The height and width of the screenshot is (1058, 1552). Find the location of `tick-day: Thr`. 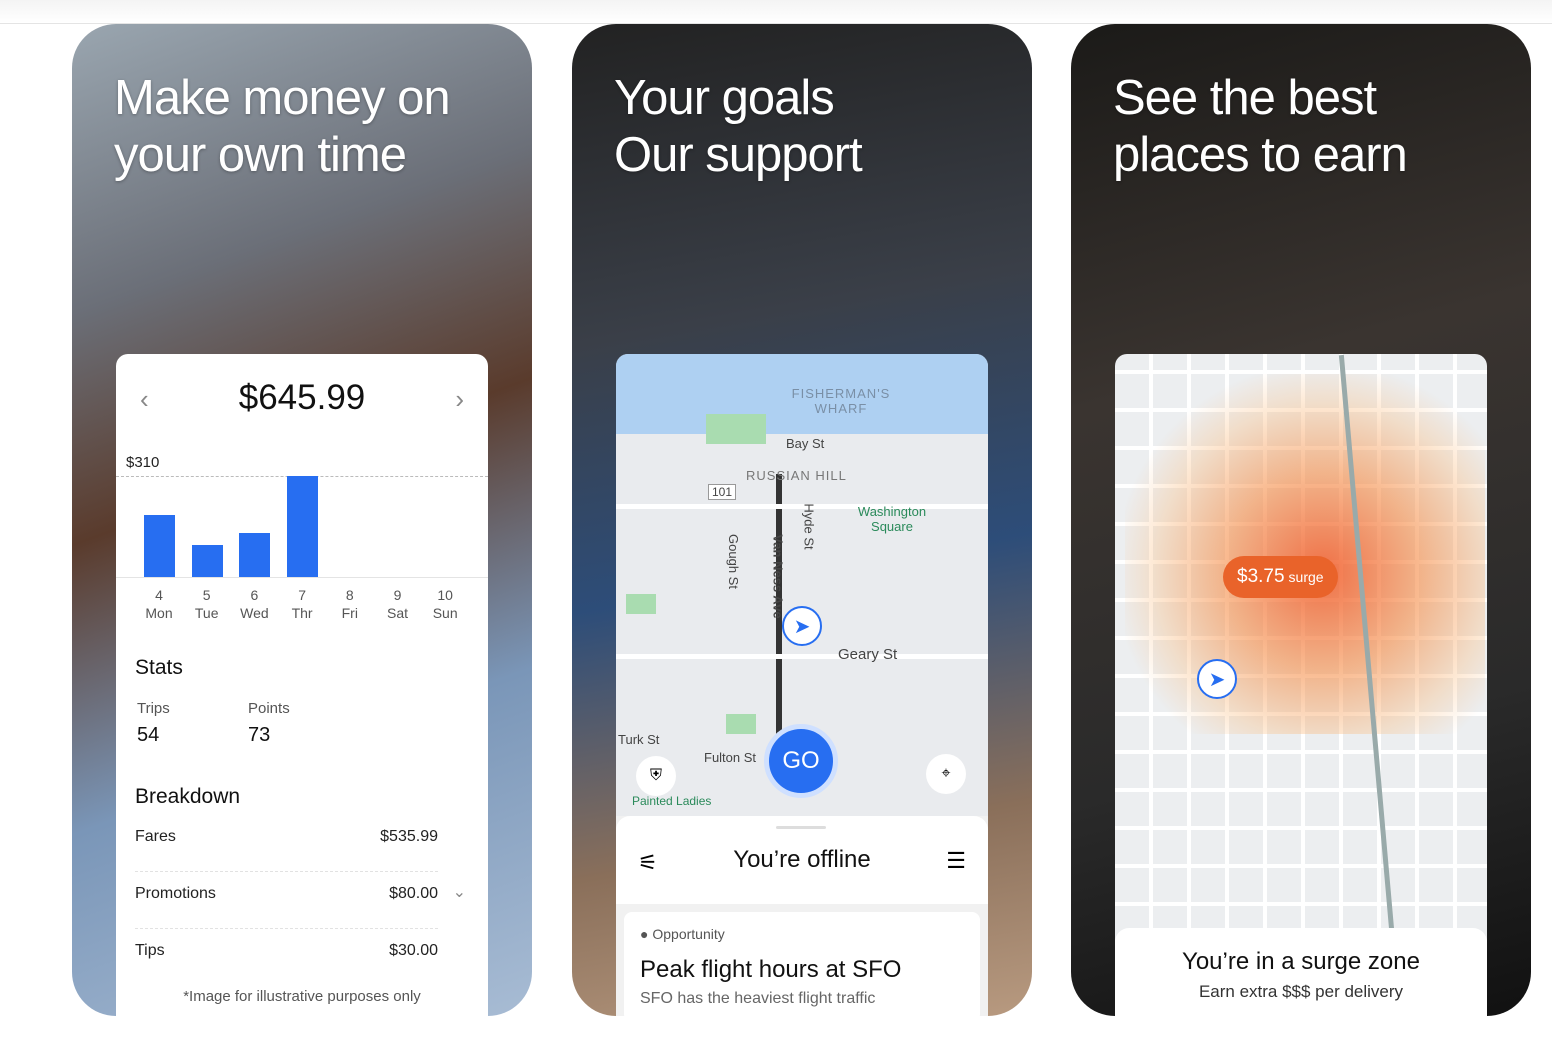

tick-day: Thr is located at coordinates (302, 613).